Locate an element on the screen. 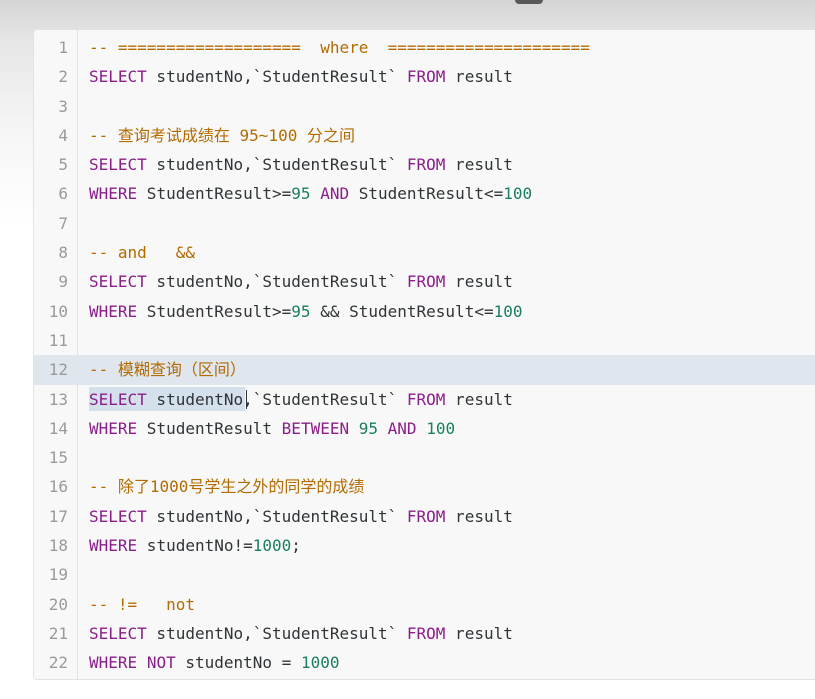  comment-token: -- 模糊查询（区间） is located at coordinates (167, 370).